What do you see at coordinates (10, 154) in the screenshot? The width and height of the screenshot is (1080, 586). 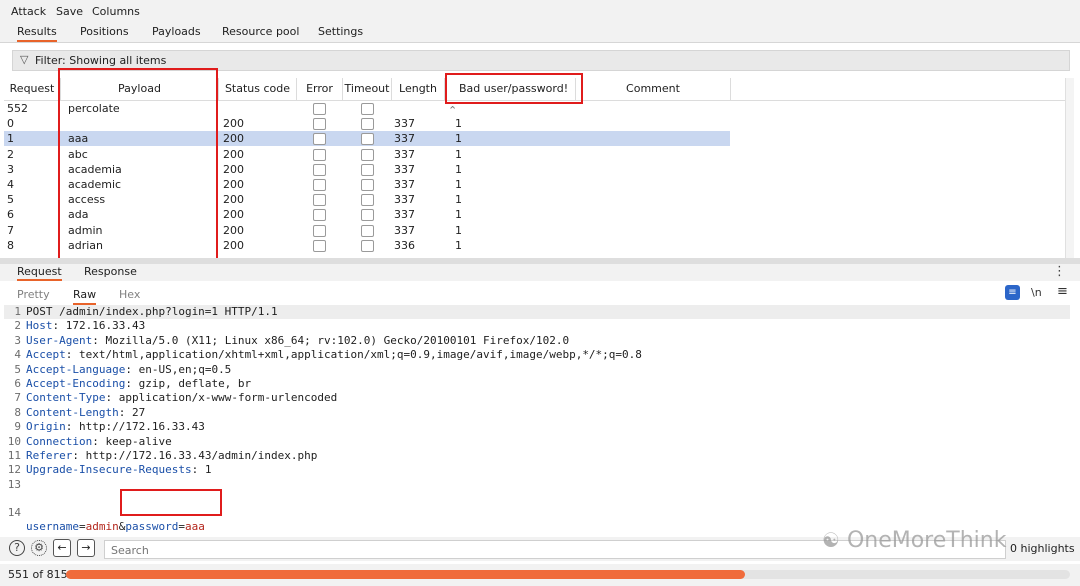 I see `cell-request: 2` at bounding box center [10, 154].